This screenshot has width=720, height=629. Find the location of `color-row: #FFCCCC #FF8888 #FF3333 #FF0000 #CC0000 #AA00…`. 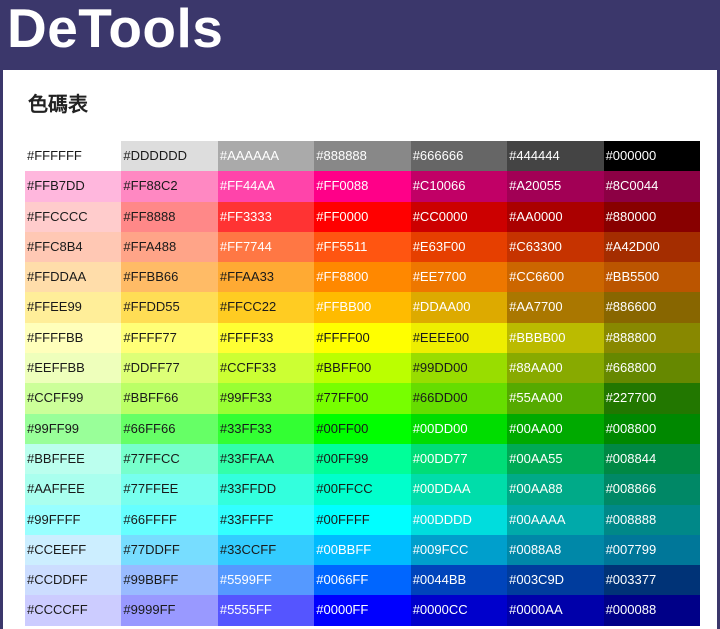

color-row: #FFCCCC #FF8888 #FF3333 #FF0000 #CC0000 #AA00… is located at coordinates (362, 216).